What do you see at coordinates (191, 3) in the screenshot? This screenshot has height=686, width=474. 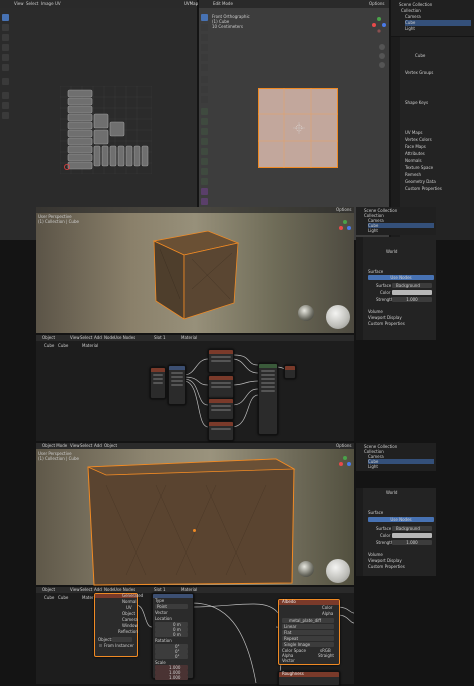 I see `uv-map-selector: UVMap` at bounding box center [191, 3].